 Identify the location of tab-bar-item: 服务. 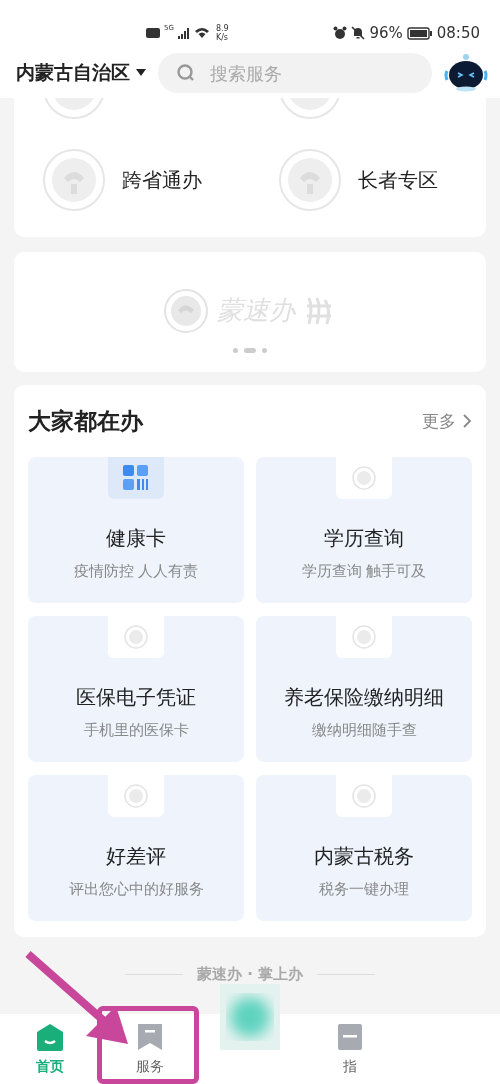
(150, 1049).